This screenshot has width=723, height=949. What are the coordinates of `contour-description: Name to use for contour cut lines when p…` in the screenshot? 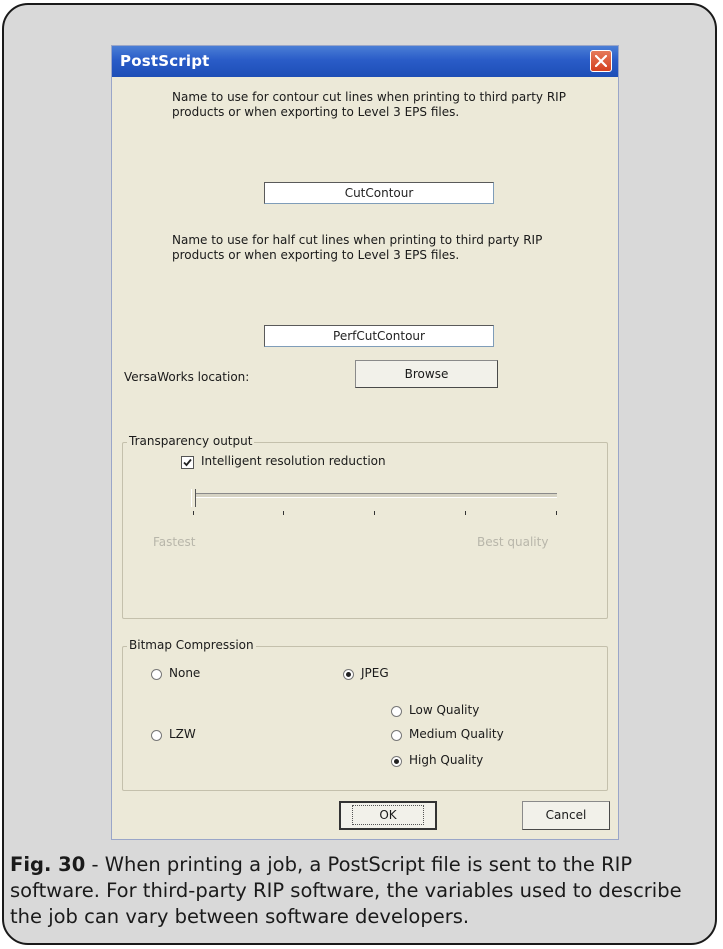 It's located at (369, 104).